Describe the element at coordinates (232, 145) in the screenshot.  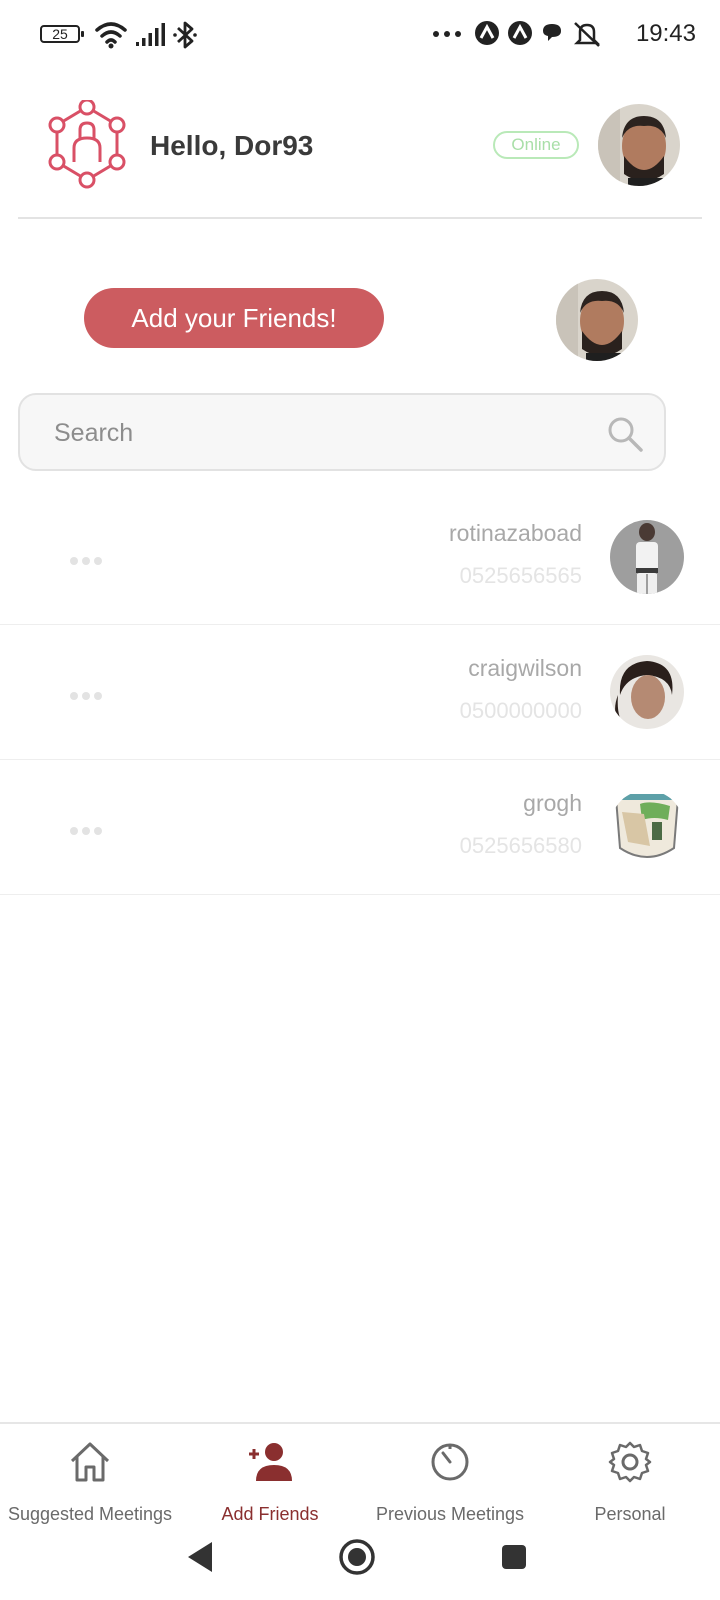
I see `greeting: Hello, Dor93` at that location.